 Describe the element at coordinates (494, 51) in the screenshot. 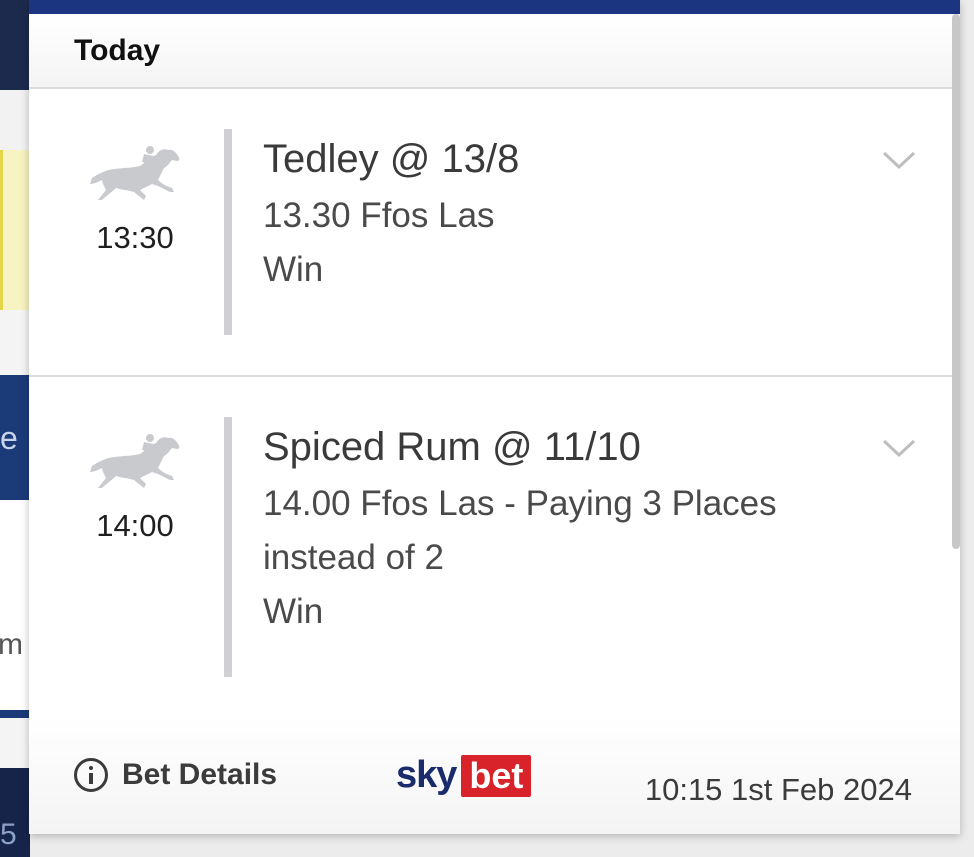

I see `card-header: Today` at that location.